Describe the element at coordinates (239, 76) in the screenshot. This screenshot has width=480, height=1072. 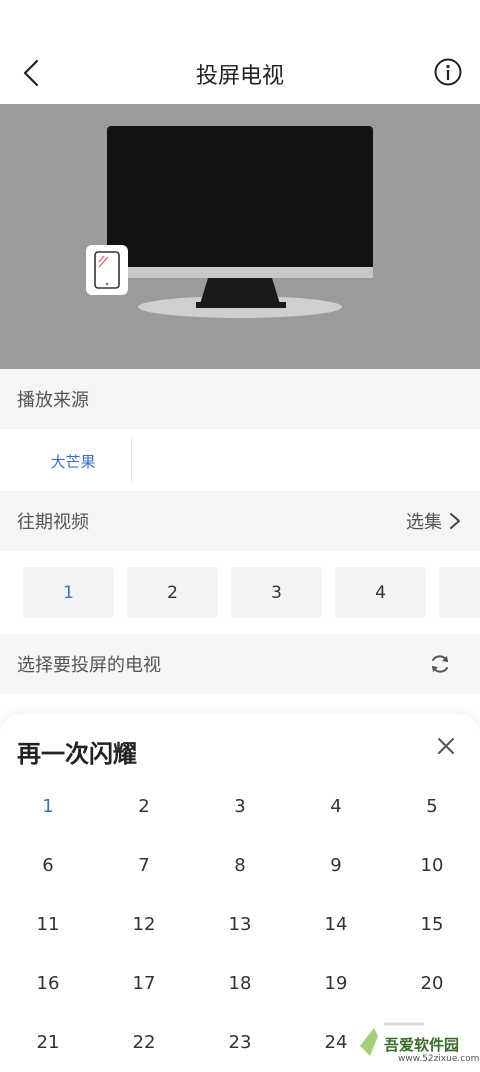
I see `page-title: 投屏电视` at that location.